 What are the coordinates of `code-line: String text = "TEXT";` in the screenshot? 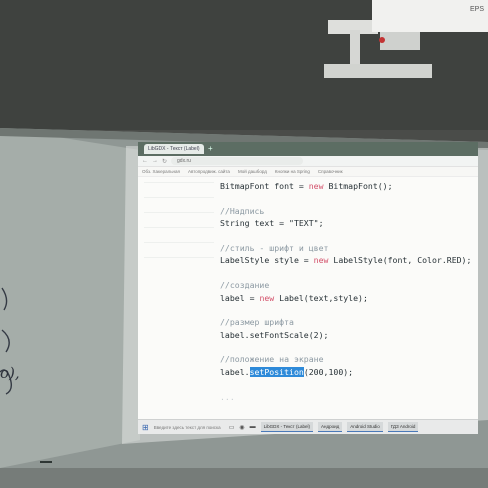 It's located at (272, 223).